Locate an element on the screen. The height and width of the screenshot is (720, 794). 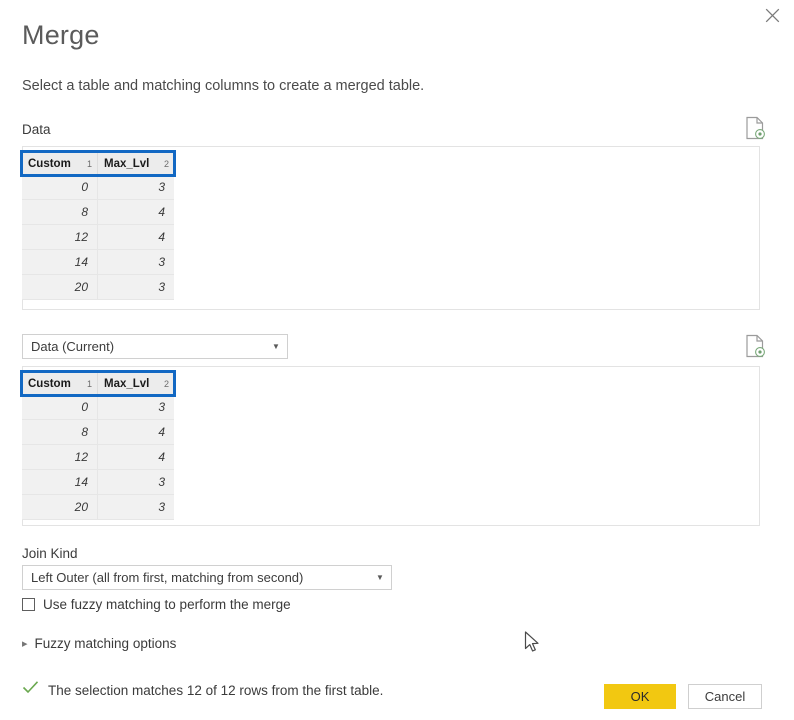
second-table-body: 0 3 8 4 12 4 14 3 20 3 is located at coordinates (98, 457).